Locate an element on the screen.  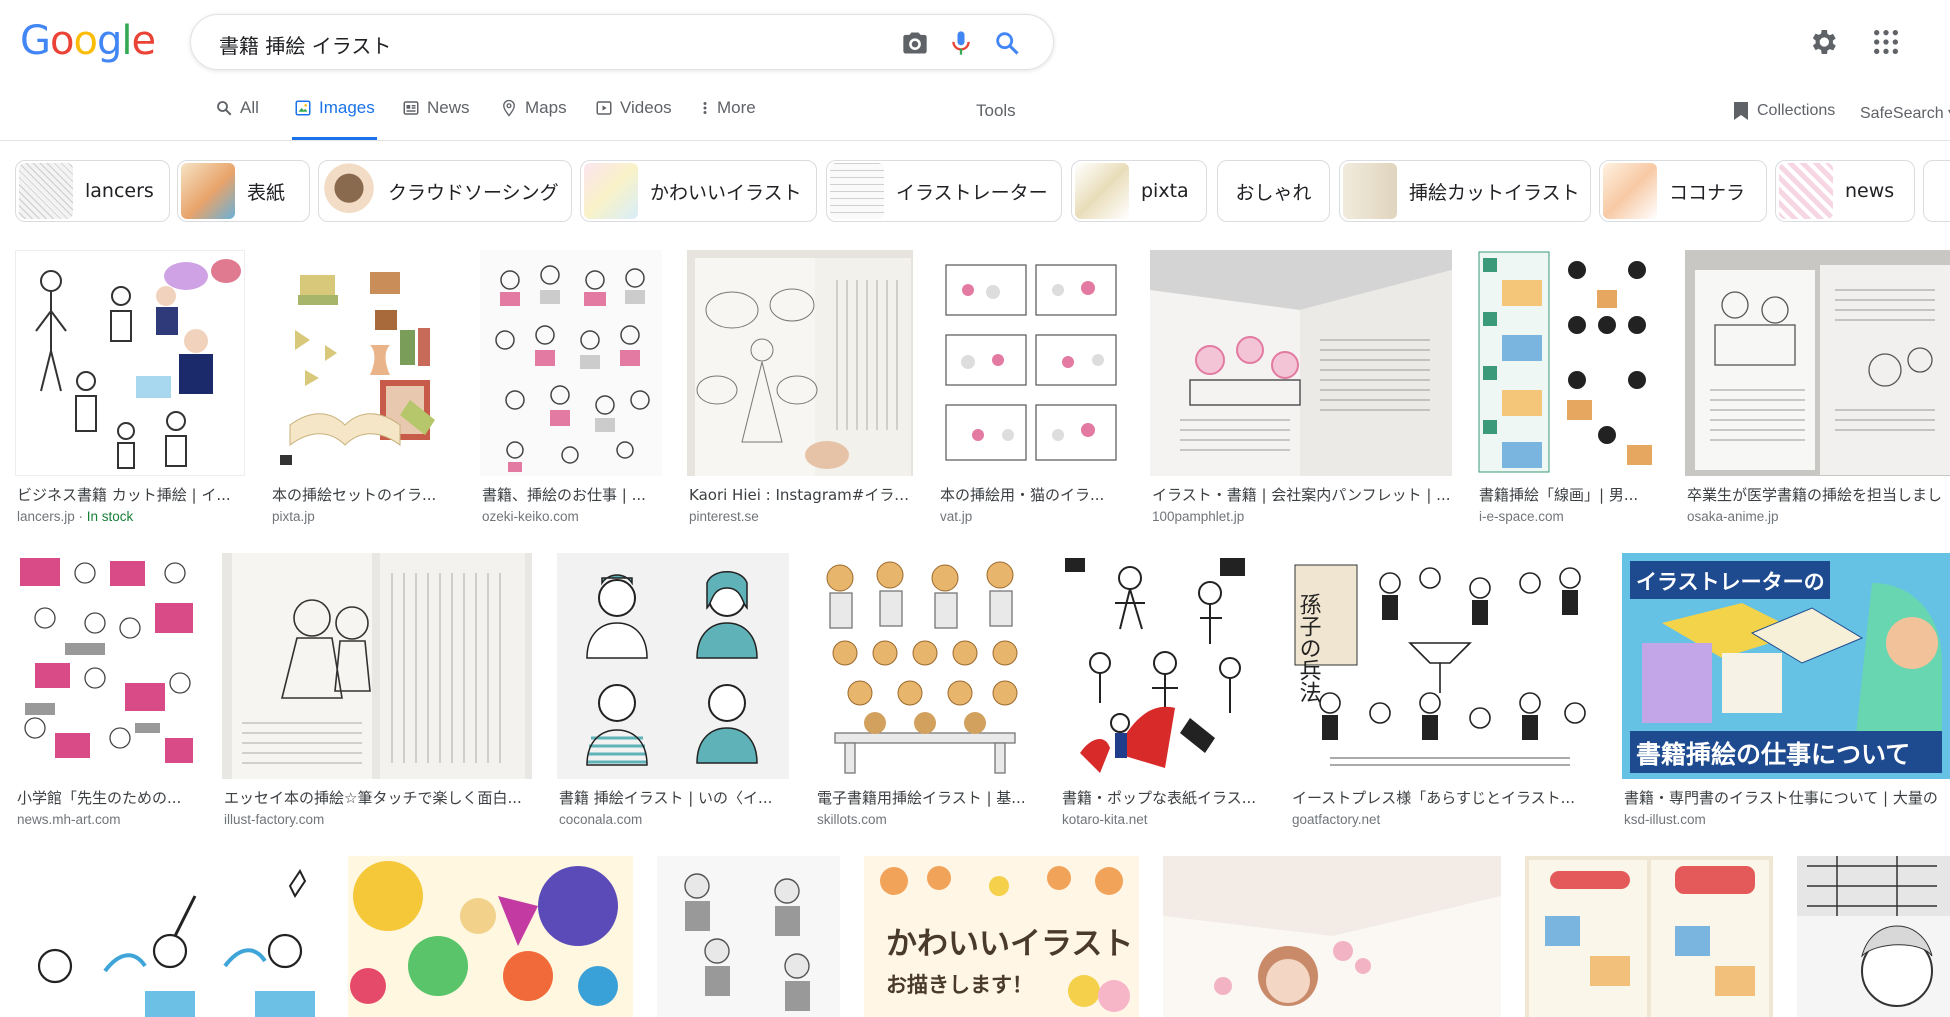
safesearch-button: SafeSearch ▾ is located at coordinates (1905, 113).